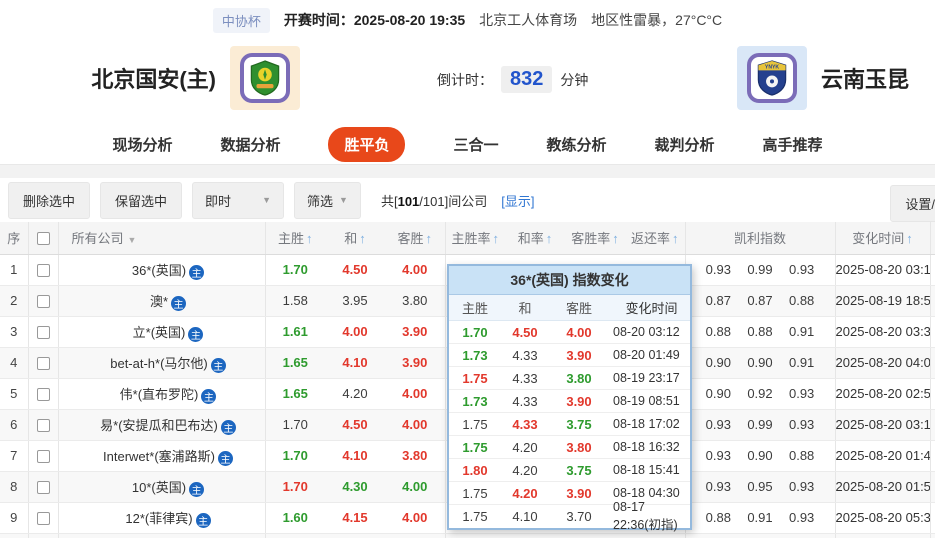  I want to click on odds-away: 3.80, so click(415, 456).